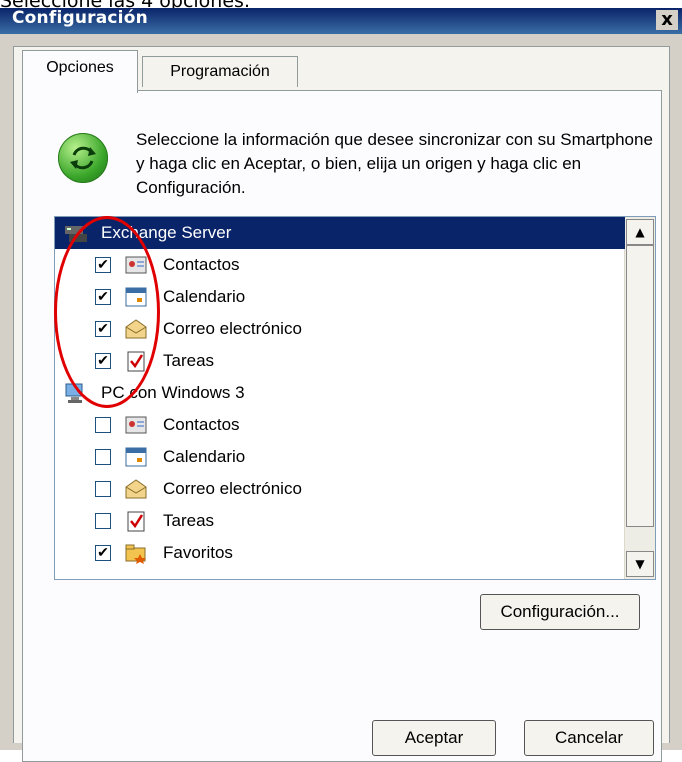  Describe the element at coordinates (355, 393) in the screenshot. I see `tree-group-1: PC con Windows 3` at that location.